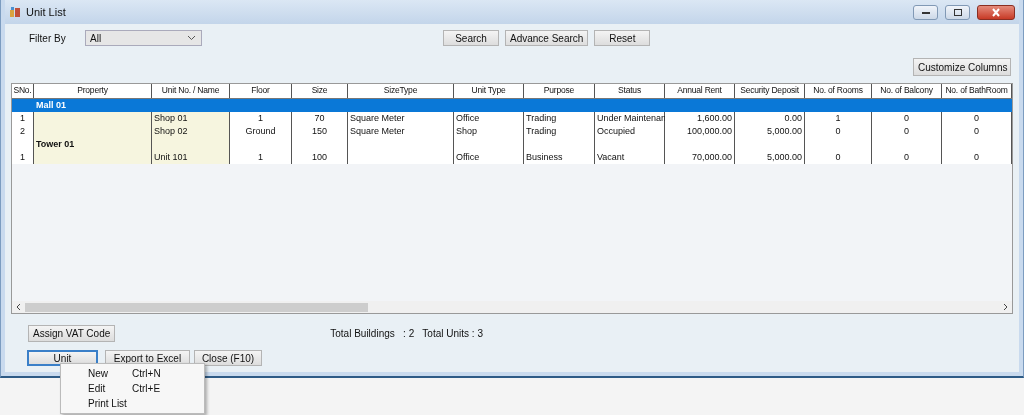 This screenshot has height=415, width=1024. I want to click on scrollbar-thumb, so click(196, 307).